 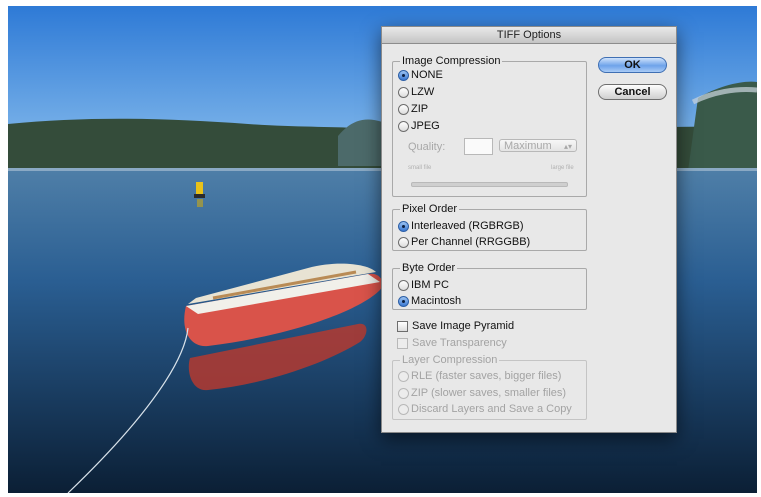 I want to click on ok-button: OK, so click(x=632, y=65).